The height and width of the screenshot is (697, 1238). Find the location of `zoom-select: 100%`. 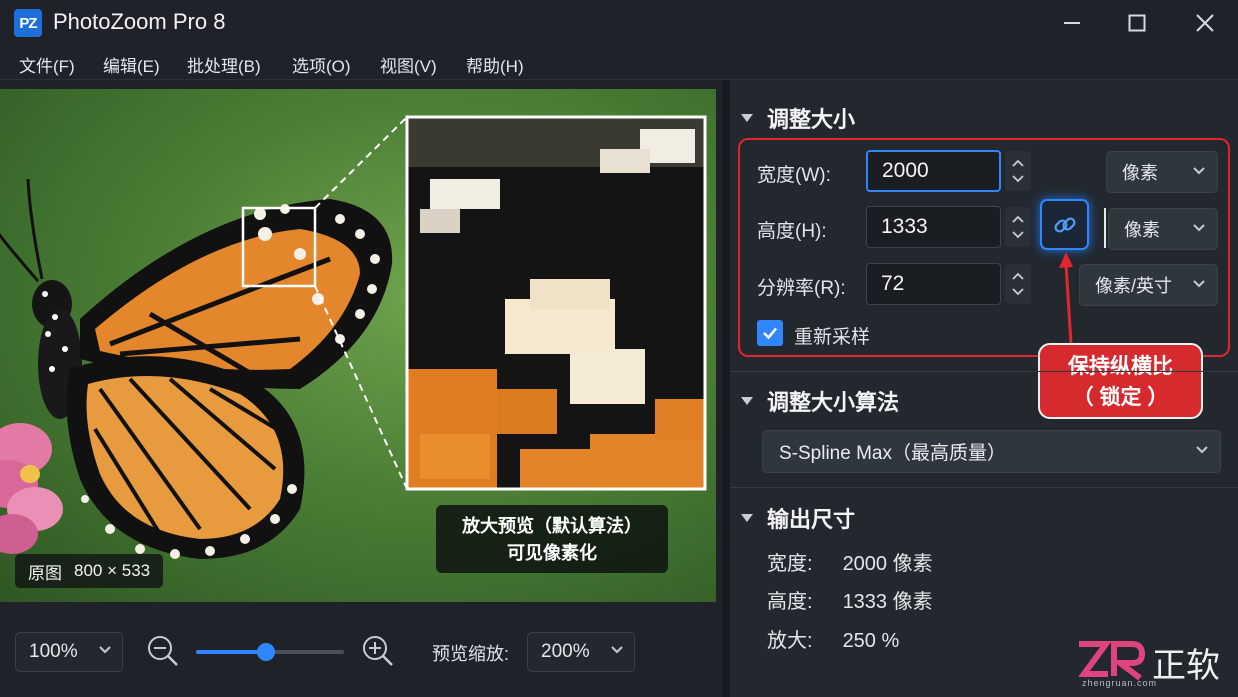

zoom-select: 100% is located at coordinates (69, 652).